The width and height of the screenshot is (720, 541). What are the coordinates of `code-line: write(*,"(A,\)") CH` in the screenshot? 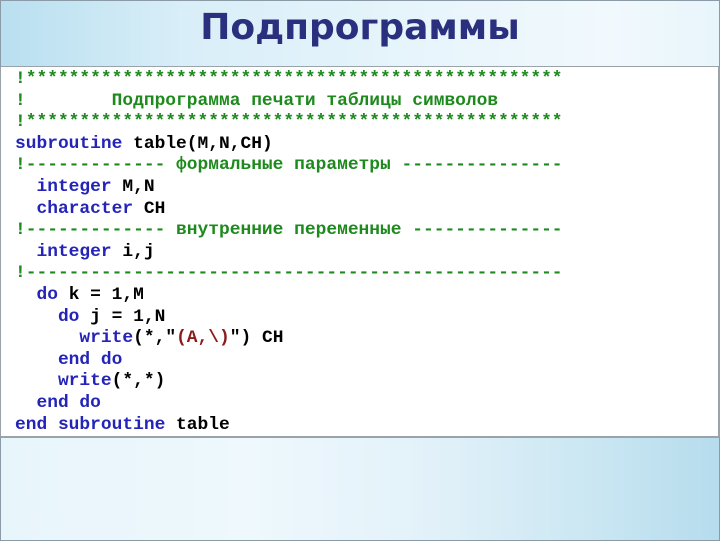 It's located at (289, 339).